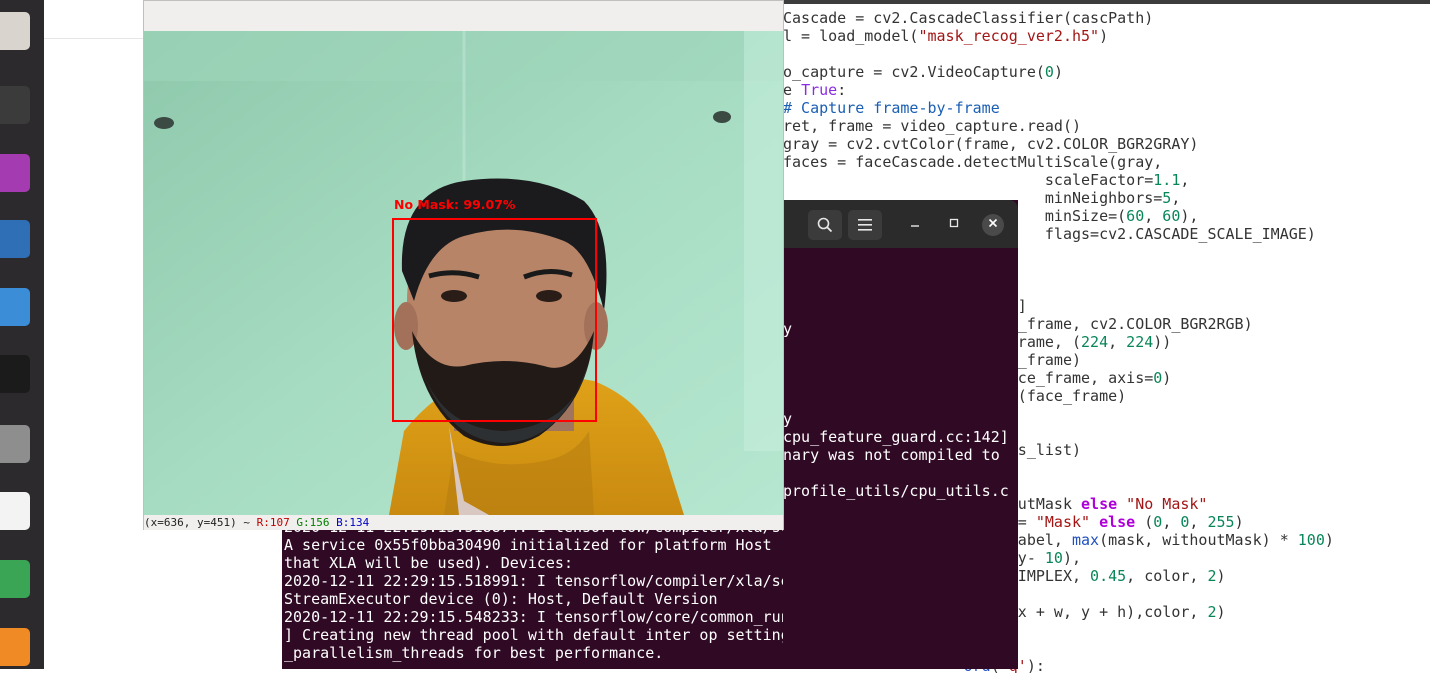 Image resolution: width=1430 pixels, height=673 pixels. I want to click on terminal-line: profile_utils/cpu_utils.c, so click(896, 491).